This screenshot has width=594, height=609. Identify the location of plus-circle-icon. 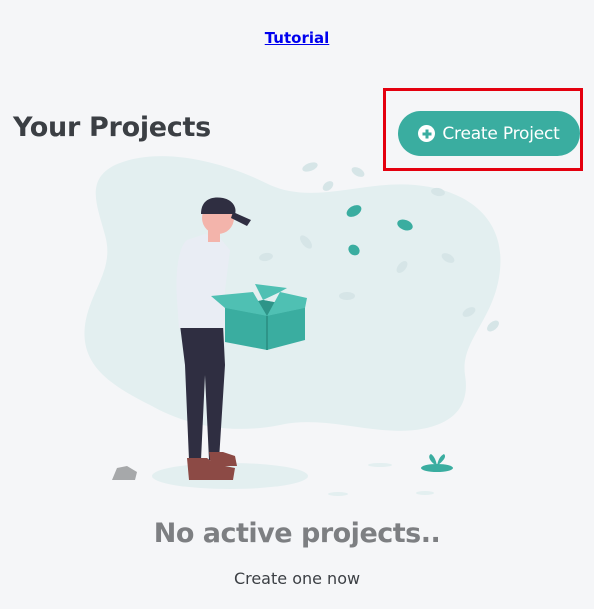
(427, 133).